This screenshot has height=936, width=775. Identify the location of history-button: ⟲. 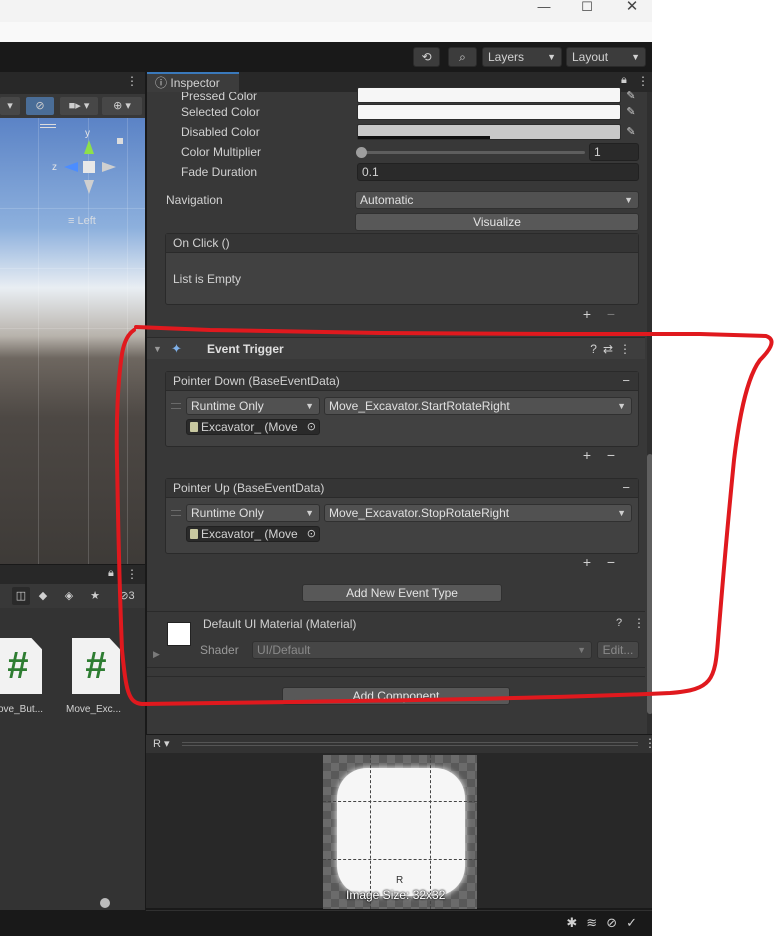
(426, 57).